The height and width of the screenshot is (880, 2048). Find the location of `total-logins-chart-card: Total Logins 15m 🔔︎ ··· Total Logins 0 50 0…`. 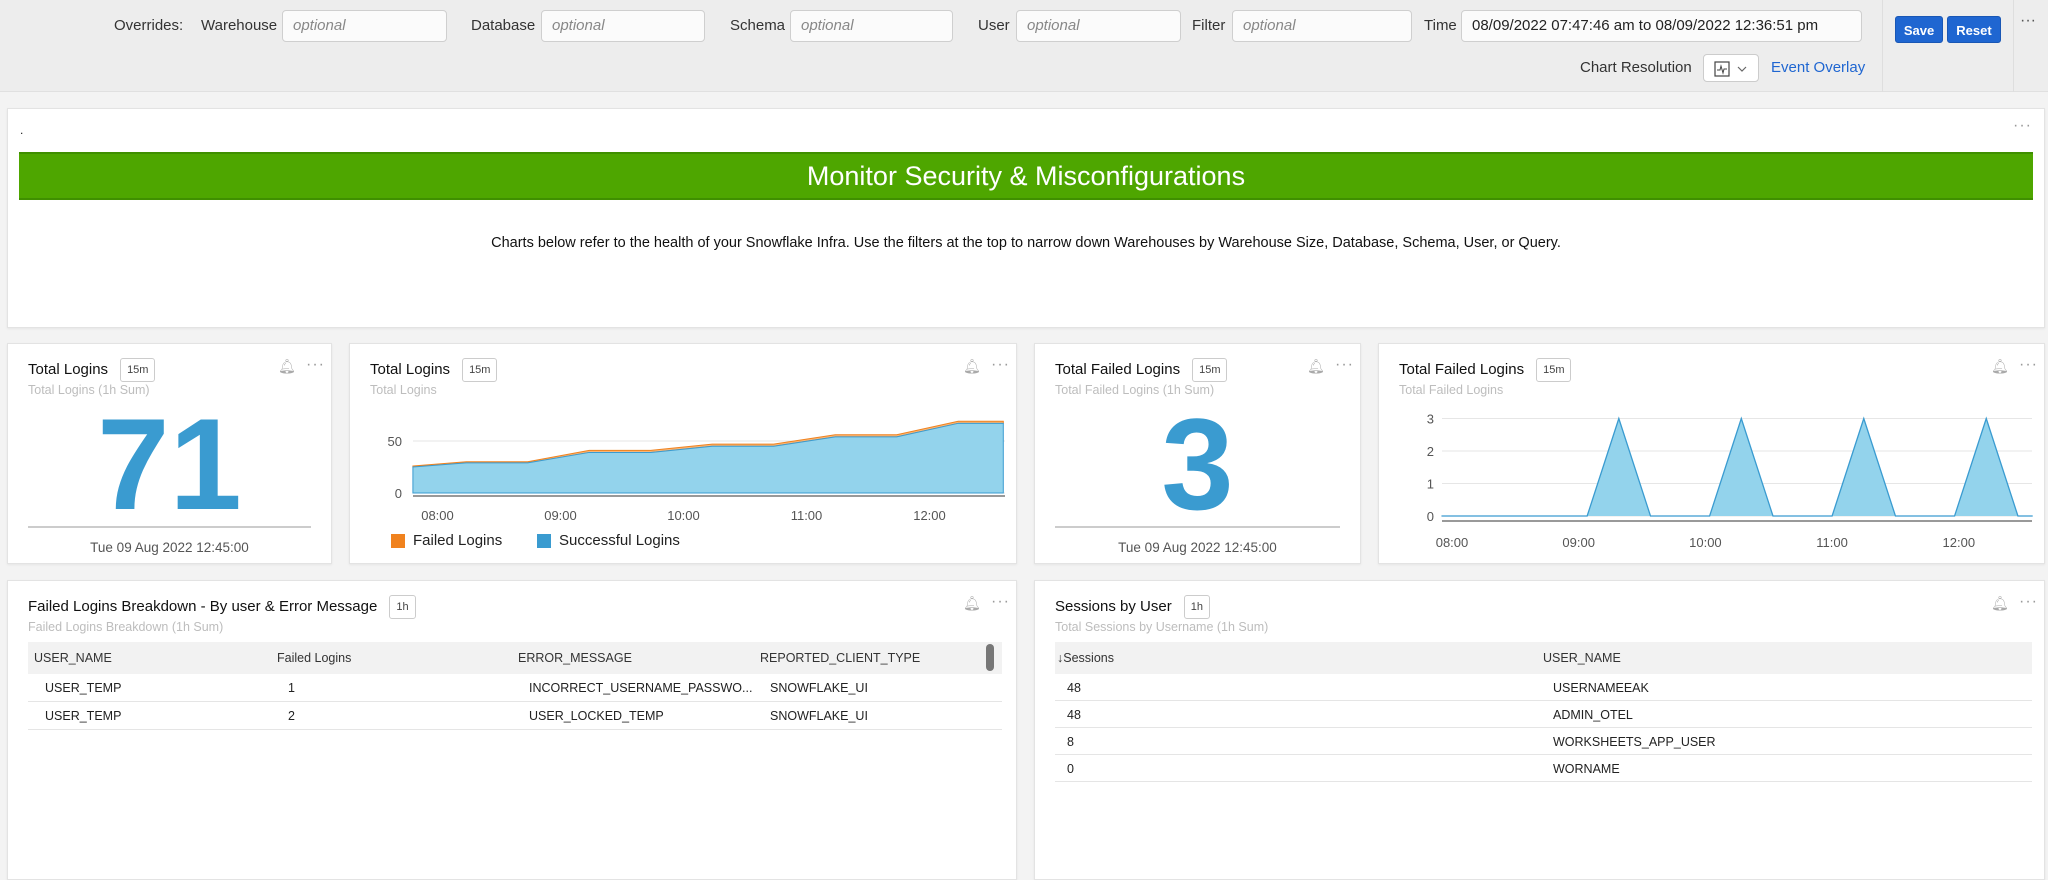

total-logins-chart-card: Total Logins 15m 🔔︎ ··· Total Logins 0 50 0… is located at coordinates (683, 453).